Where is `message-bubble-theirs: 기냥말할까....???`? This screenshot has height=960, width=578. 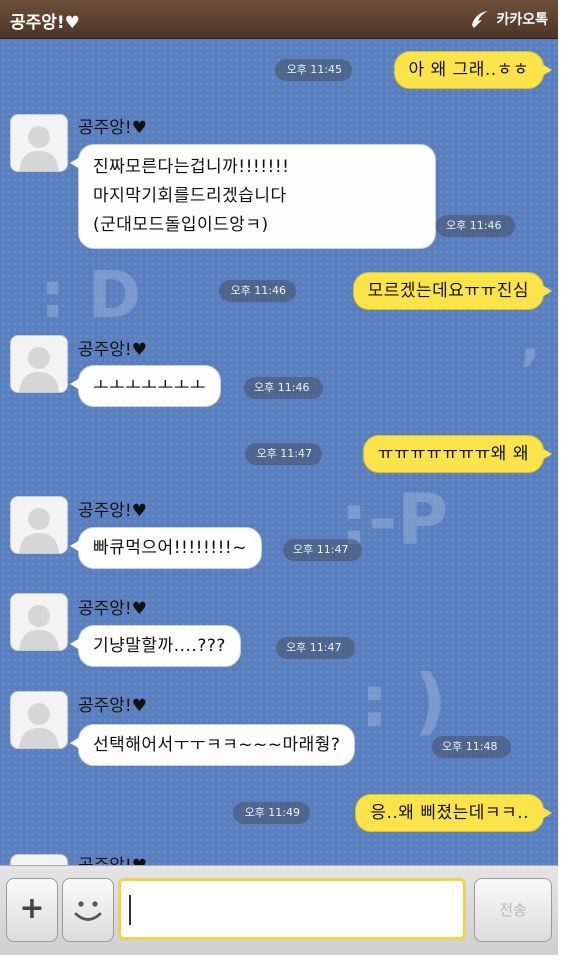 message-bubble-theirs: 기냥말할까....??? is located at coordinates (155, 646).